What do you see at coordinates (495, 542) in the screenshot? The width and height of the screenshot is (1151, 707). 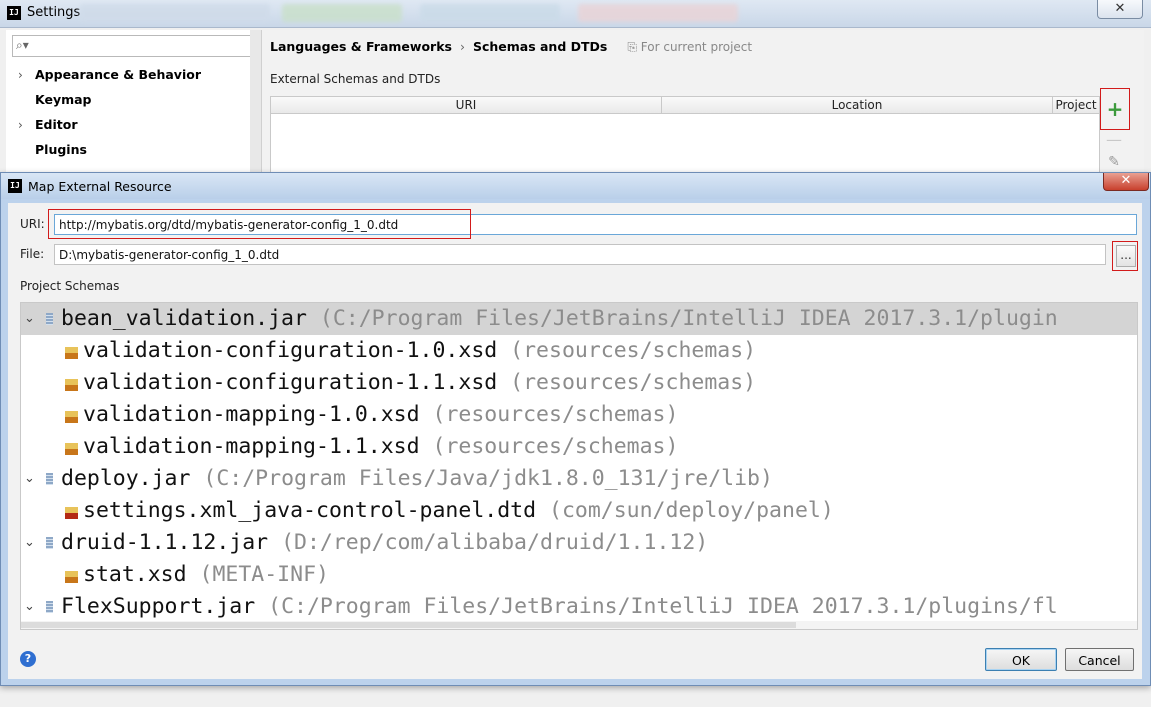 I see `tree-node-path: (D:/rep/com/alibaba/druid/1.1.12)` at bounding box center [495, 542].